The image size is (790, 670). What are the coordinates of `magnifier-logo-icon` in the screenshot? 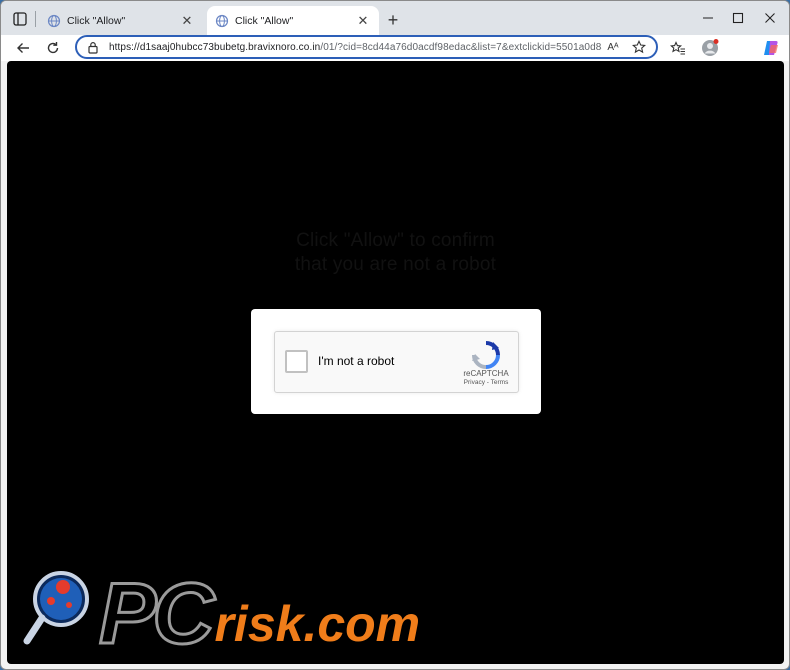 It's located at (56, 608).